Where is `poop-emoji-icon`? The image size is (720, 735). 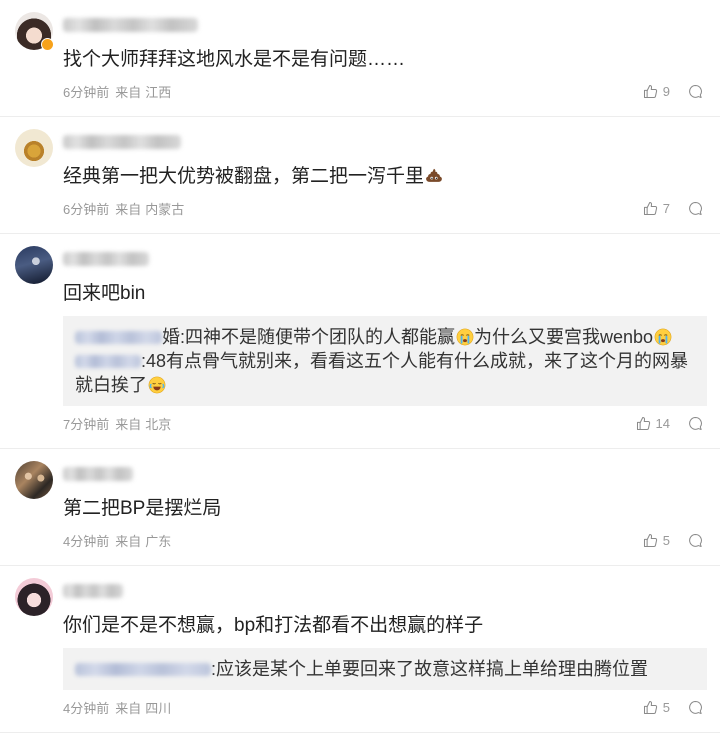 poop-emoji-icon is located at coordinates (434, 176).